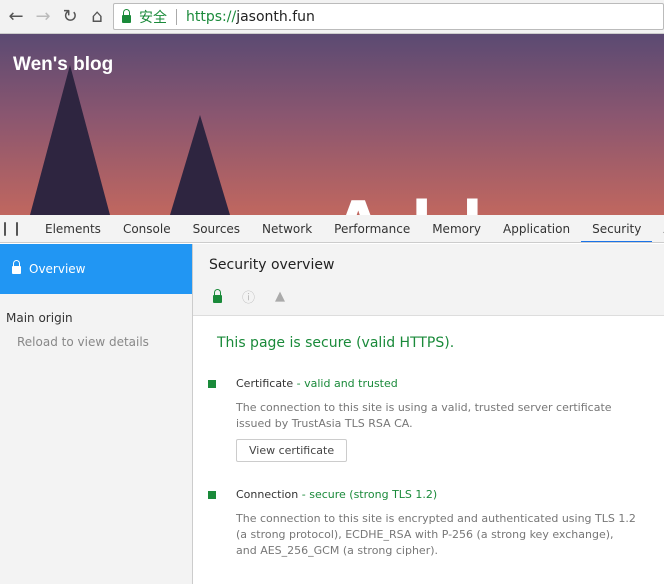 The image size is (664, 584). Describe the element at coordinates (217, 295) in the screenshot. I see `secure-lock-icon` at that location.